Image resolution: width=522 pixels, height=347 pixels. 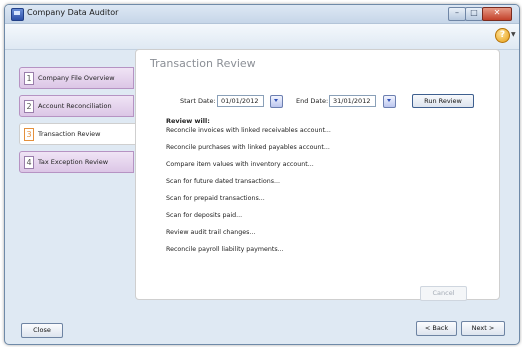 I want to click on sidebar-item-transaction-review: 3 Transaction Review, so click(x=77, y=134).